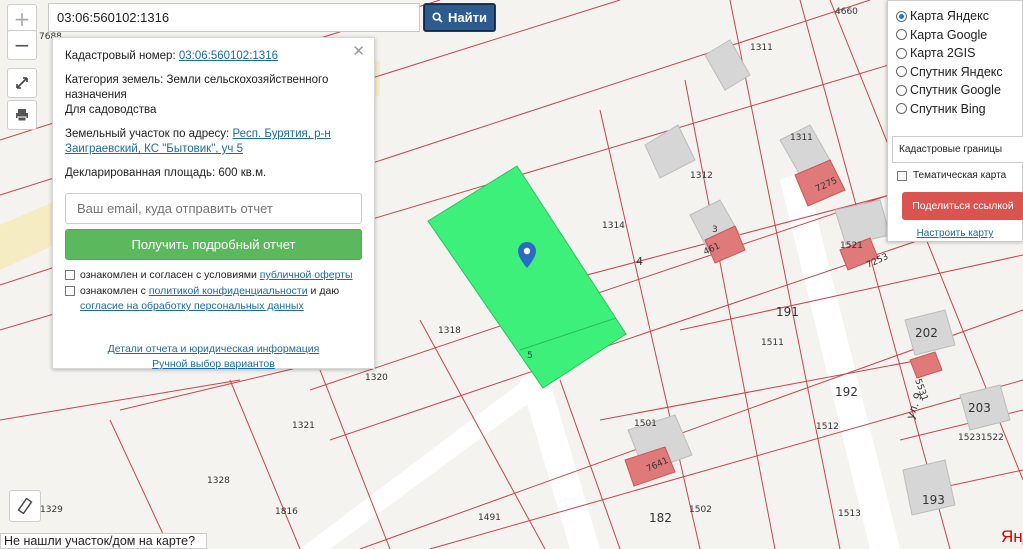 This screenshot has height=549, width=1023. I want to click on plot-label: 1513, so click(849, 514).